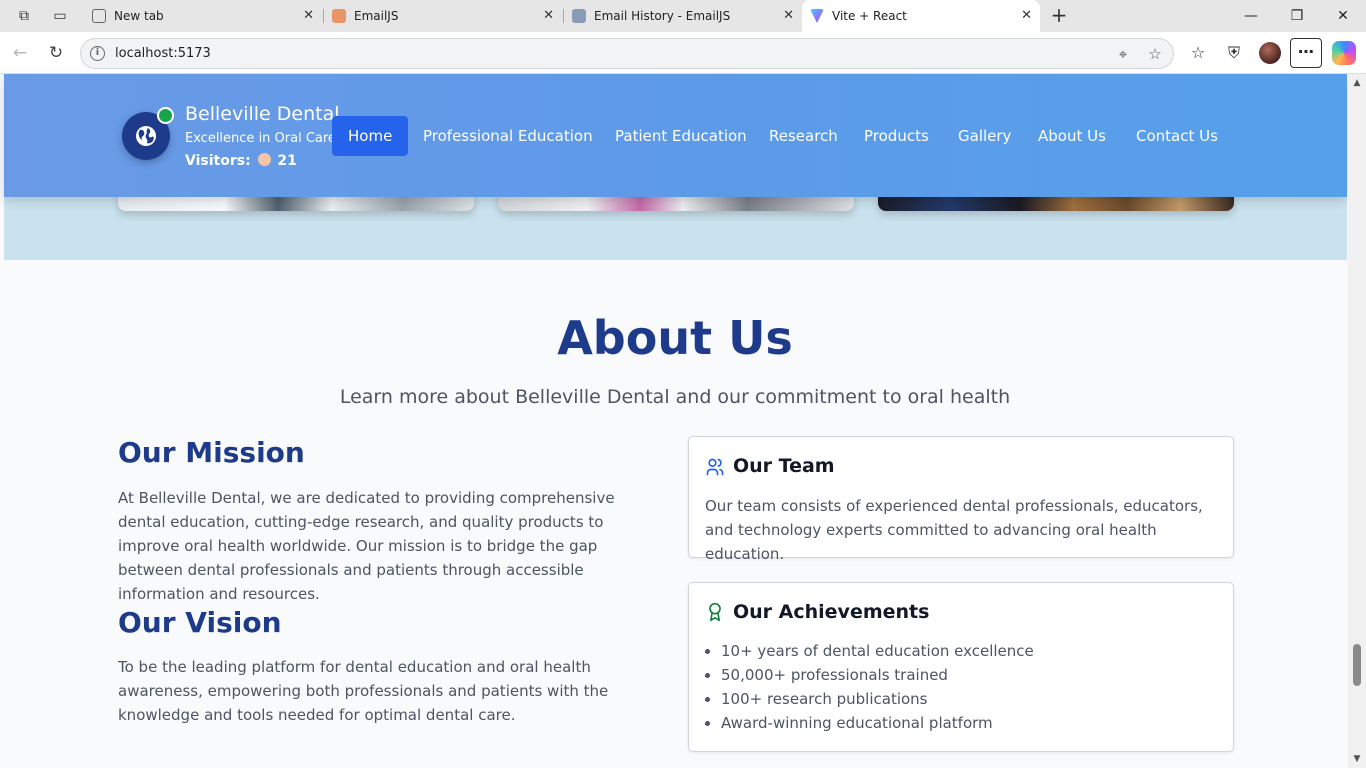  I want to click on refresh-icon: ↻, so click(56, 53).